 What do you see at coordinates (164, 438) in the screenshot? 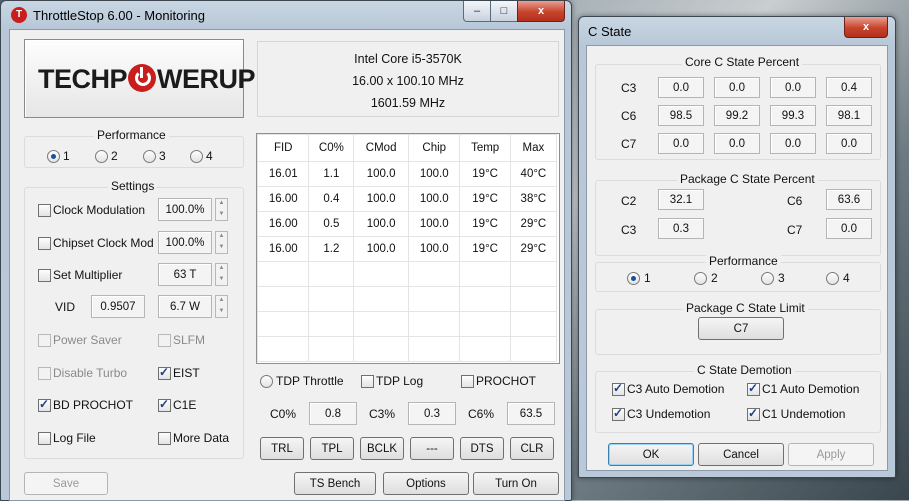
I see `more-data-checkbox` at bounding box center [164, 438].